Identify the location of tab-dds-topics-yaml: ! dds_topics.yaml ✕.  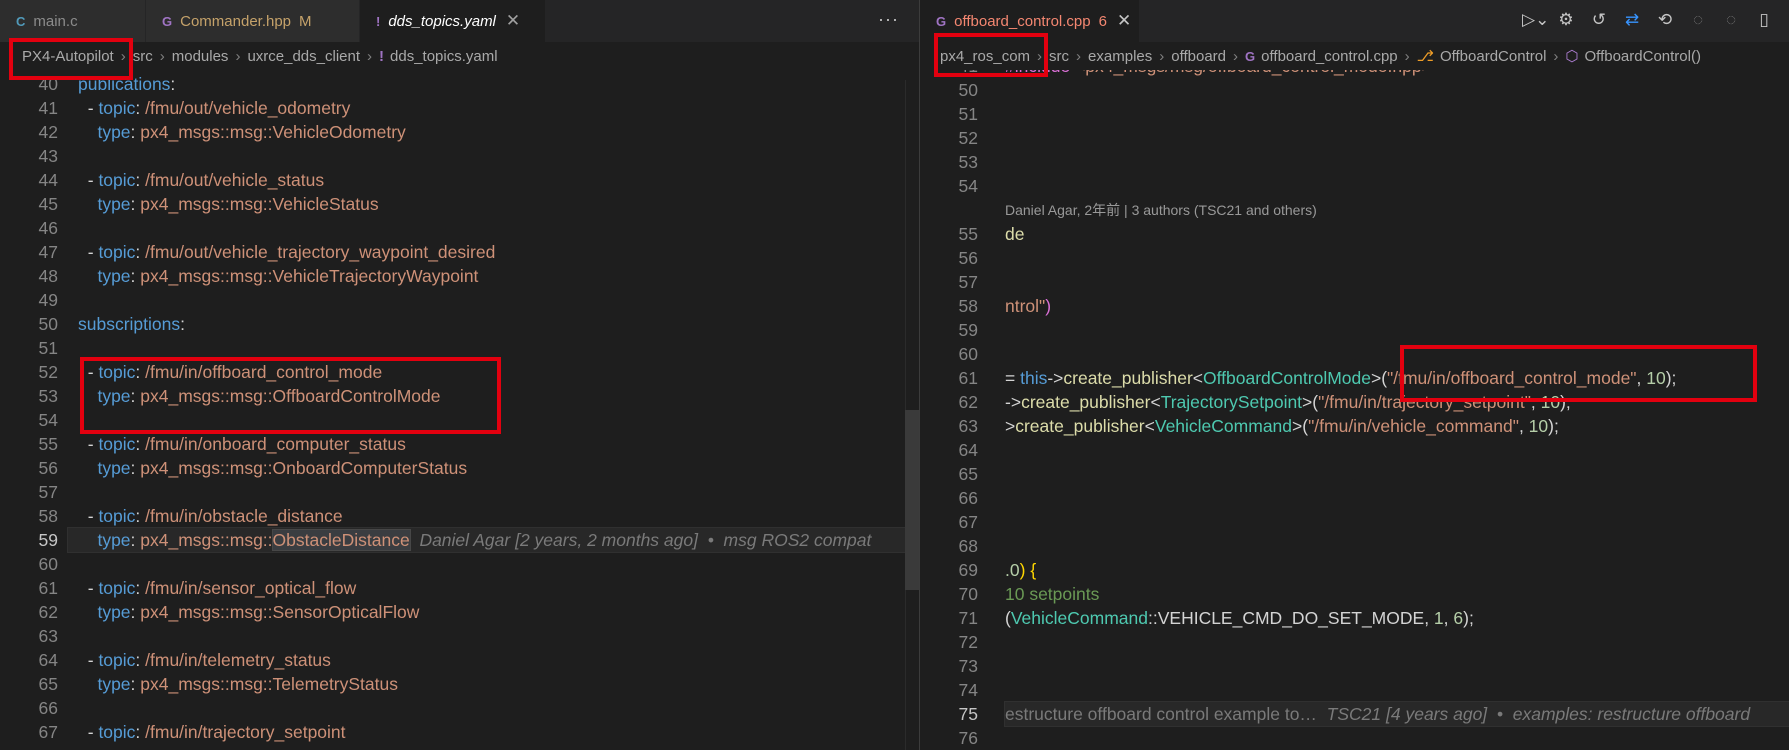
(453, 21).